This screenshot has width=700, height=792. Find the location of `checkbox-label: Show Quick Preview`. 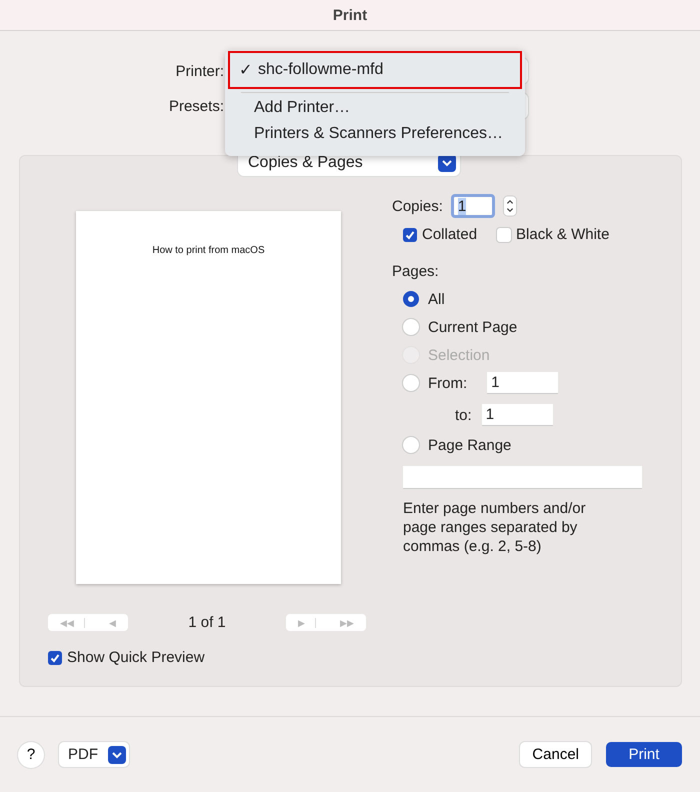

checkbox-label: Show Quick Preview is located at coordinates (136, 657).